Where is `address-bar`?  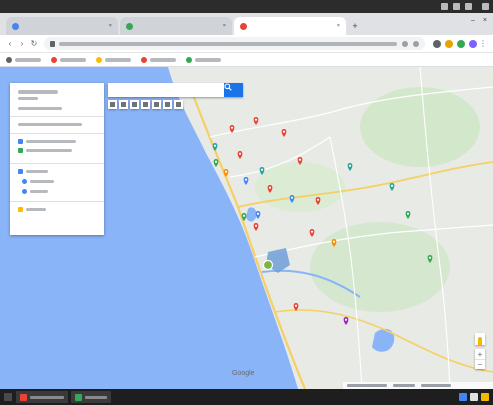 address-bar is located at coordinates (234, 43).